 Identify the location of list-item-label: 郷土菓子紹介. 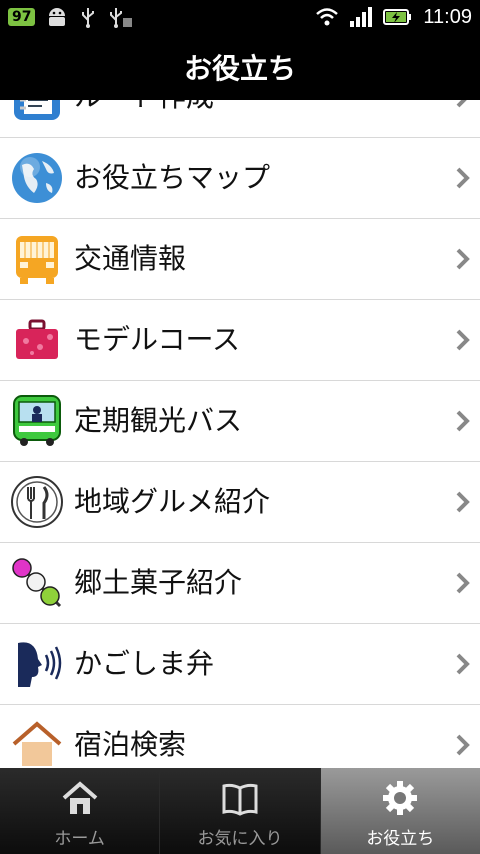
(158, 582).